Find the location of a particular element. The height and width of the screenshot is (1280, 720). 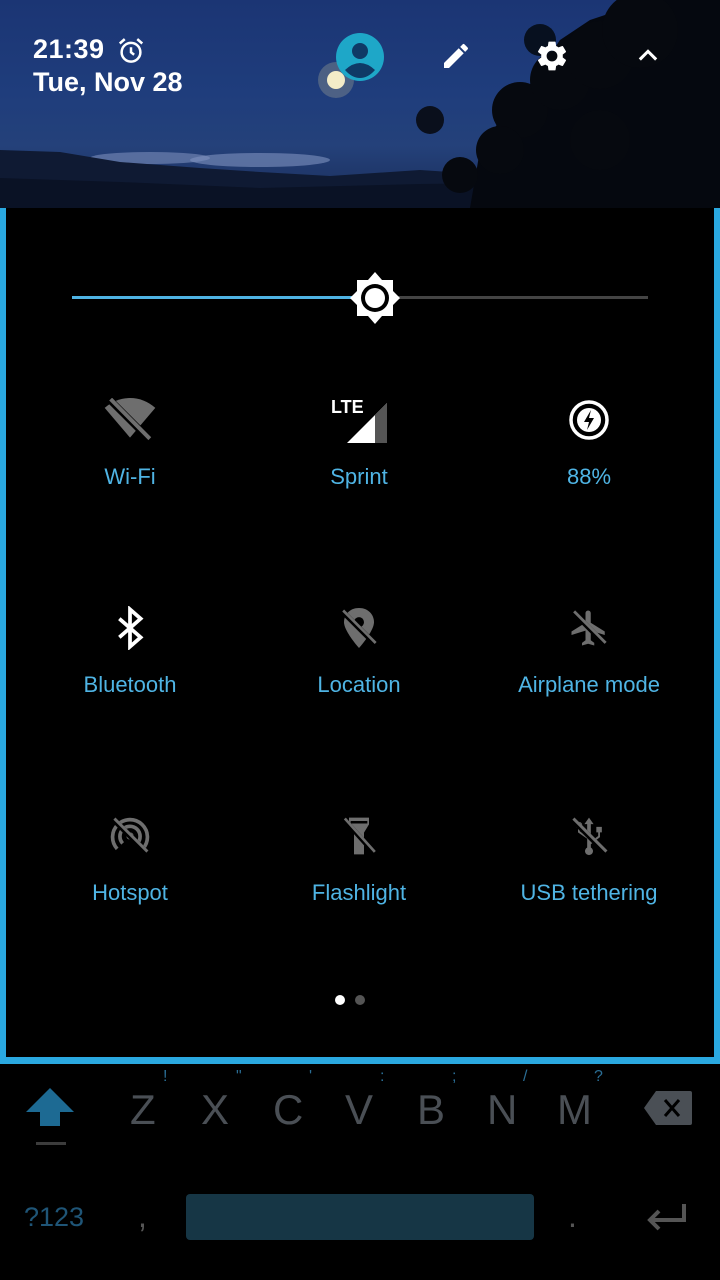

tile-bluetooth: Bluetooth is located at coordinates (130, 655).